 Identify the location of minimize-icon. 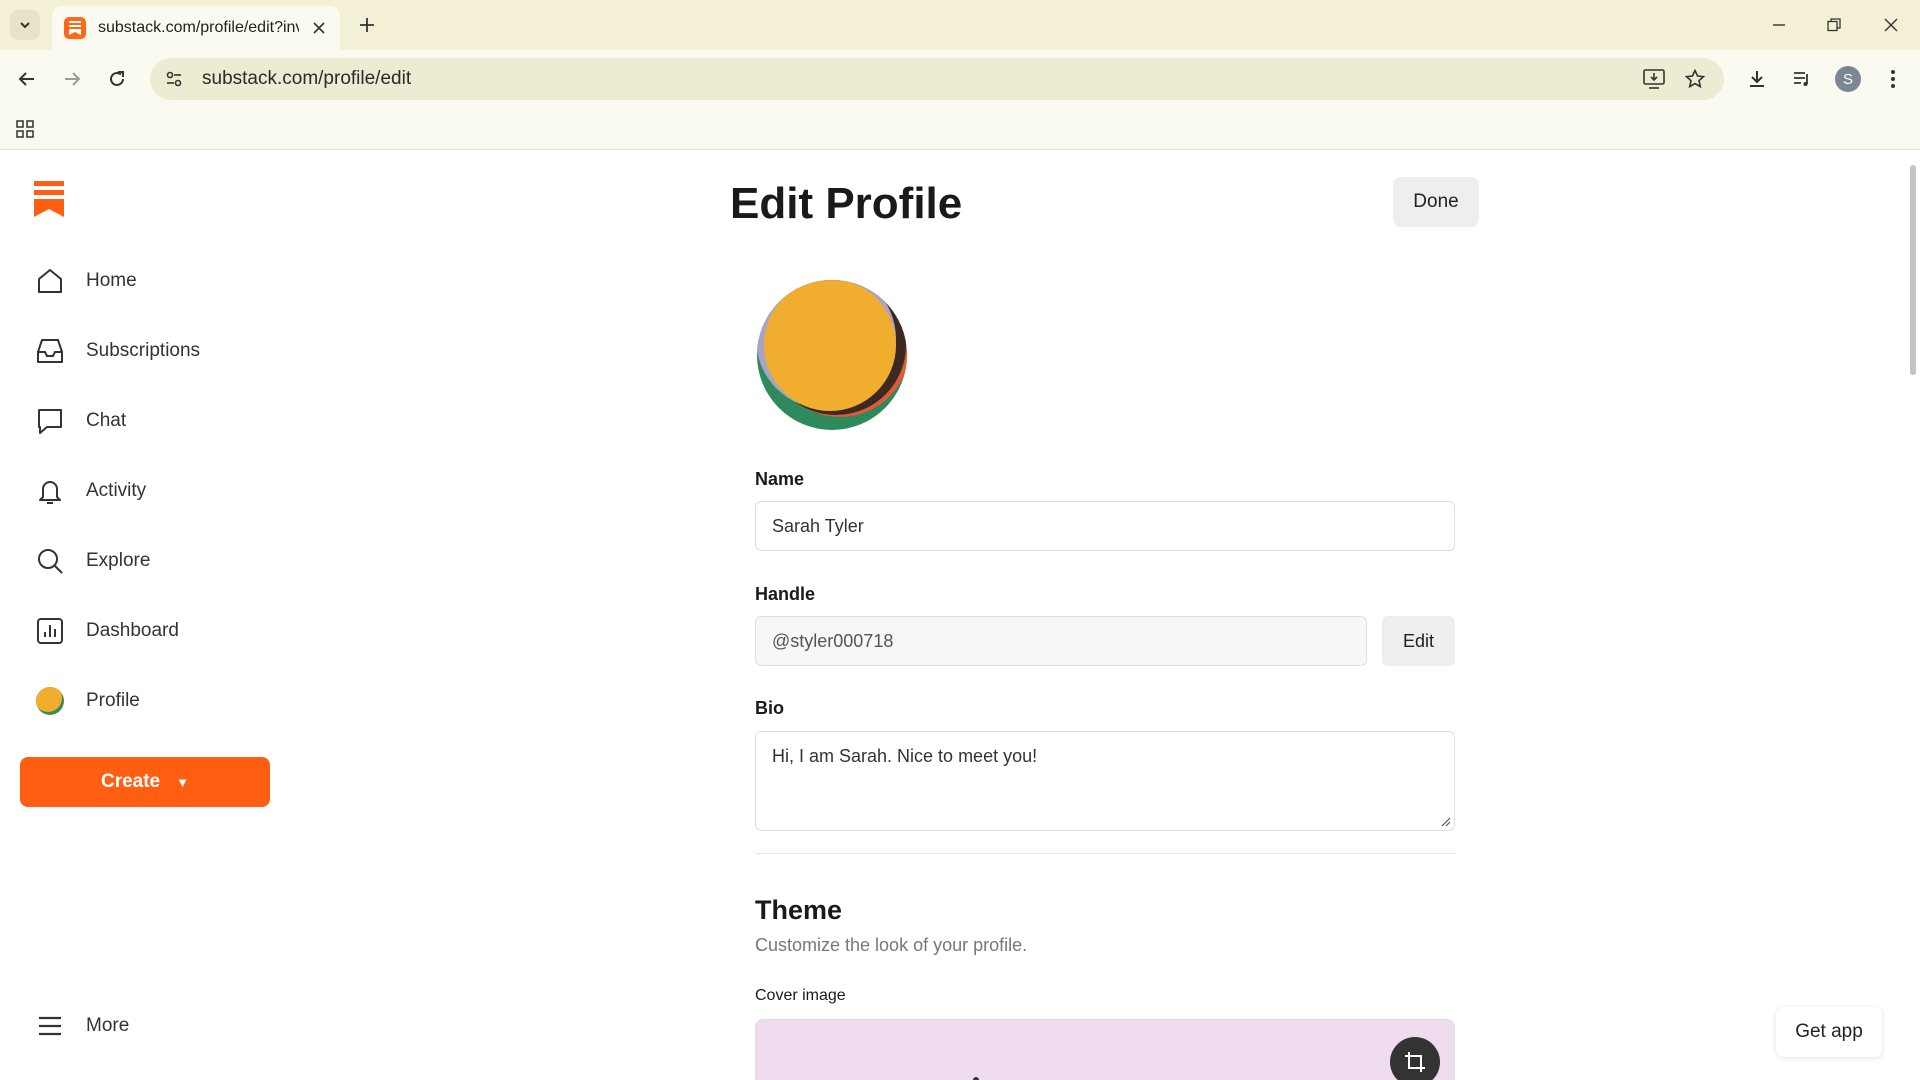
(1779, 25).